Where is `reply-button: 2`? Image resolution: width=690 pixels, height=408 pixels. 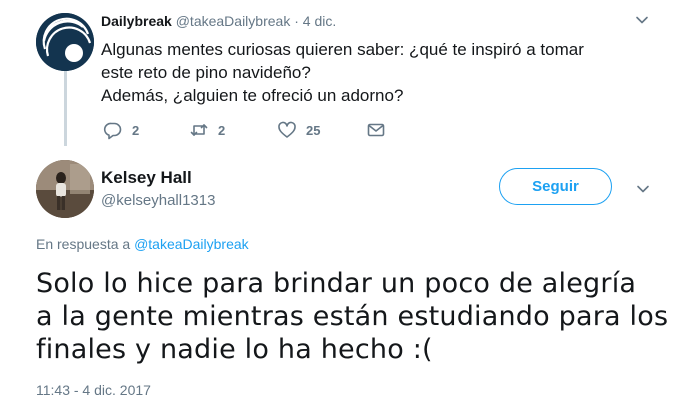 reply-button: 2 is located at coordinates (121, 130).